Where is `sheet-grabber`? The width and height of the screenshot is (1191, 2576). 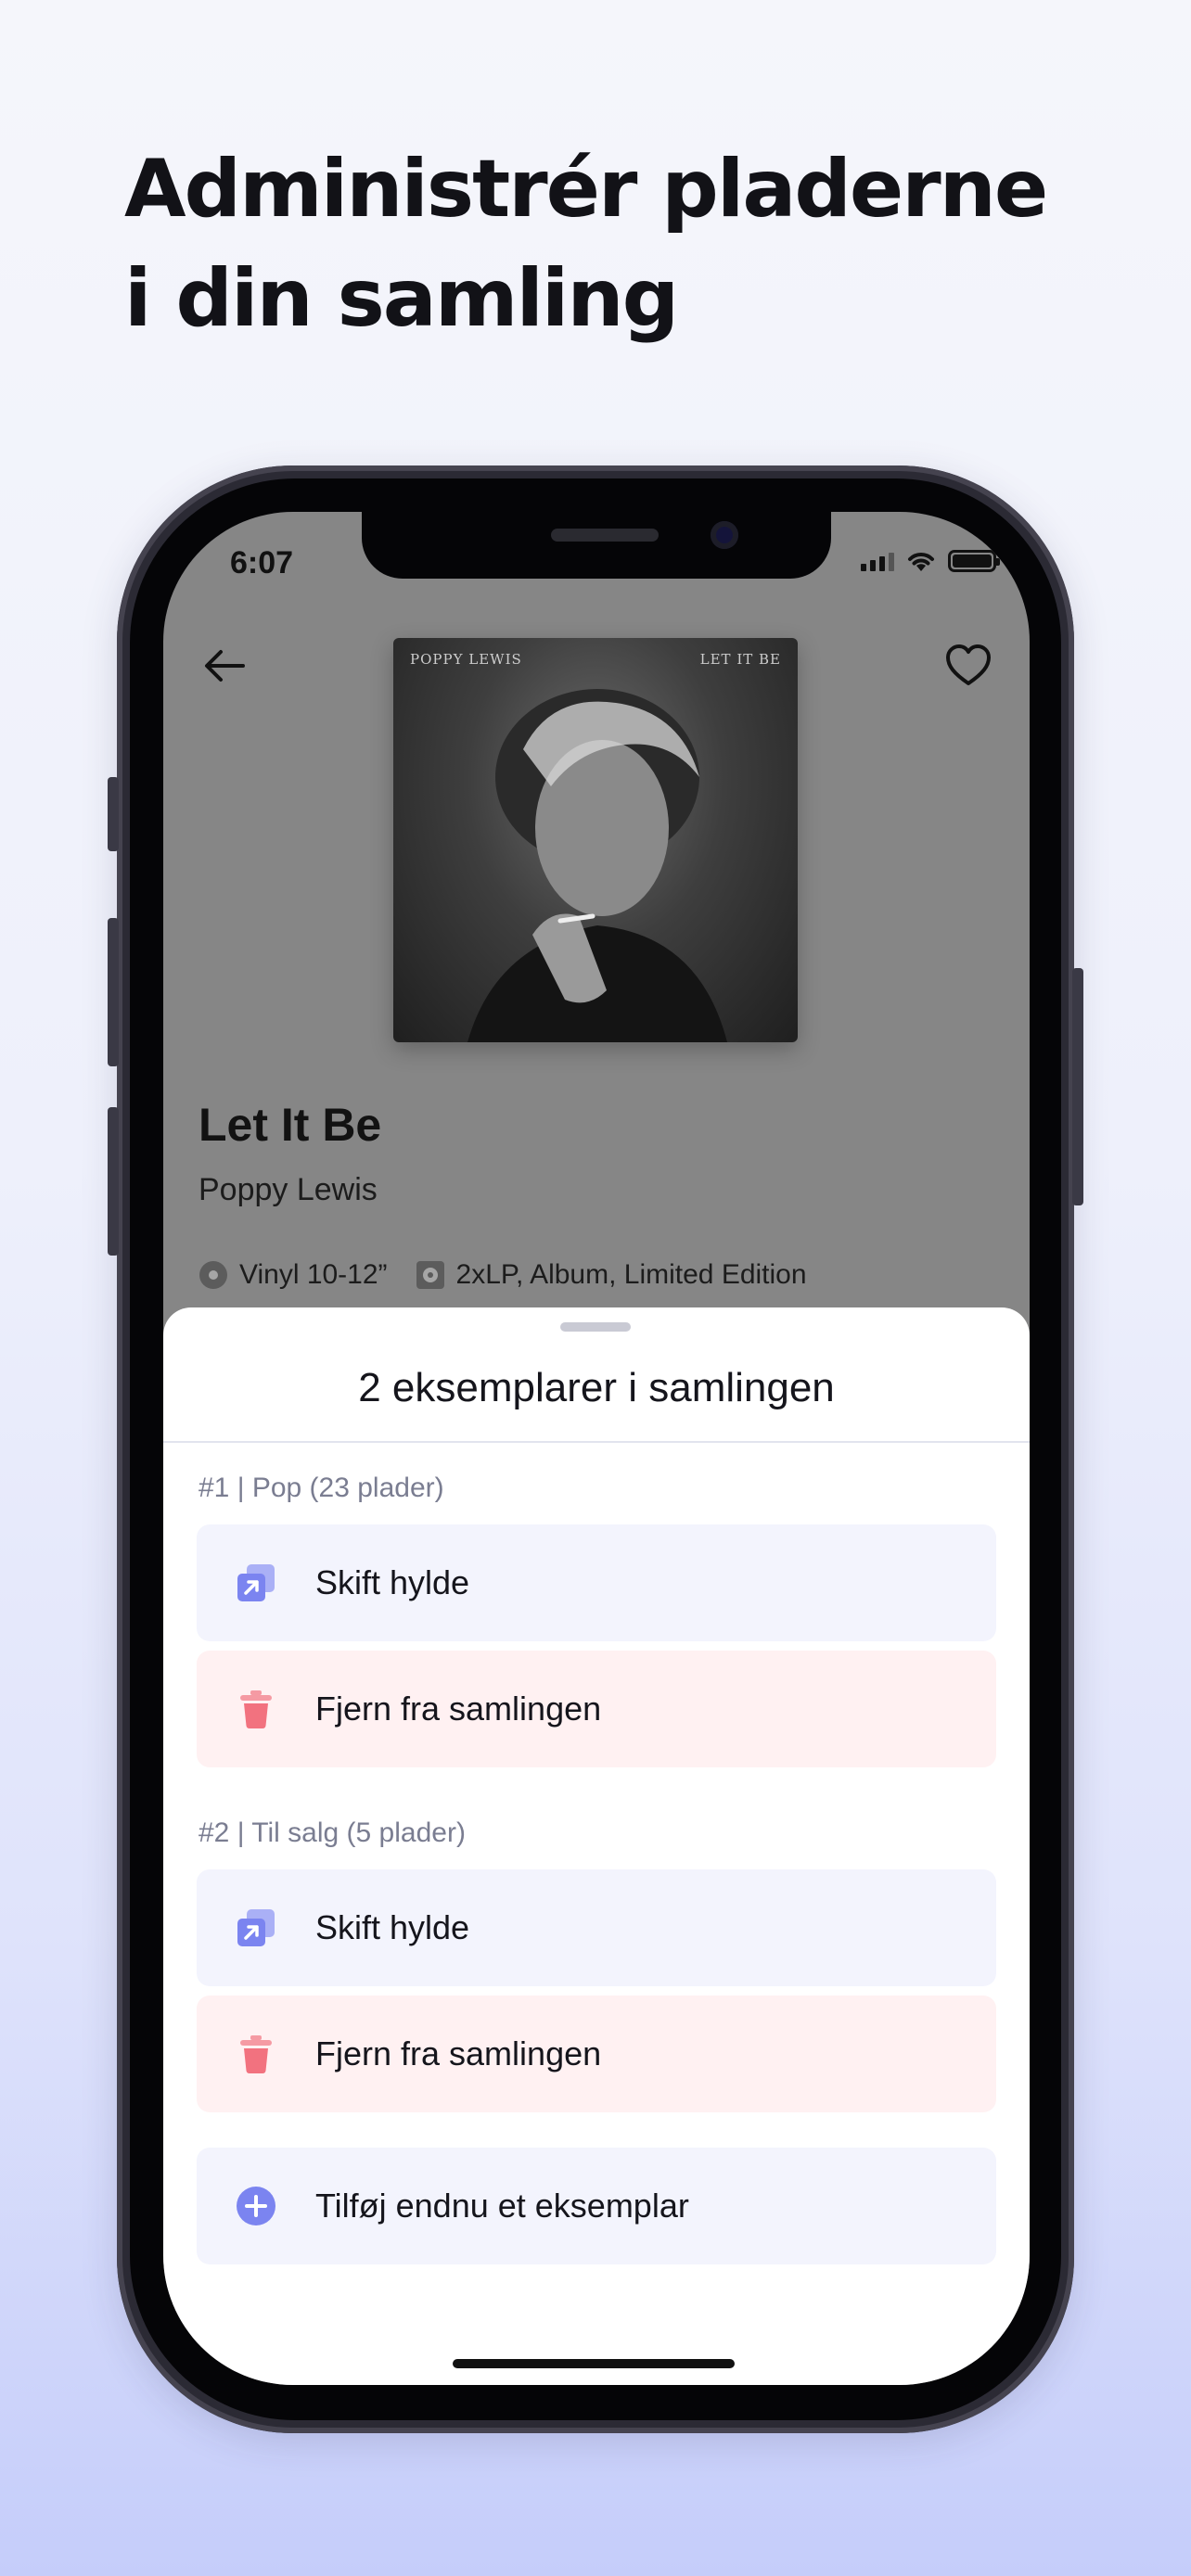 sheet-grabber is located at coordinates (595, 1327).